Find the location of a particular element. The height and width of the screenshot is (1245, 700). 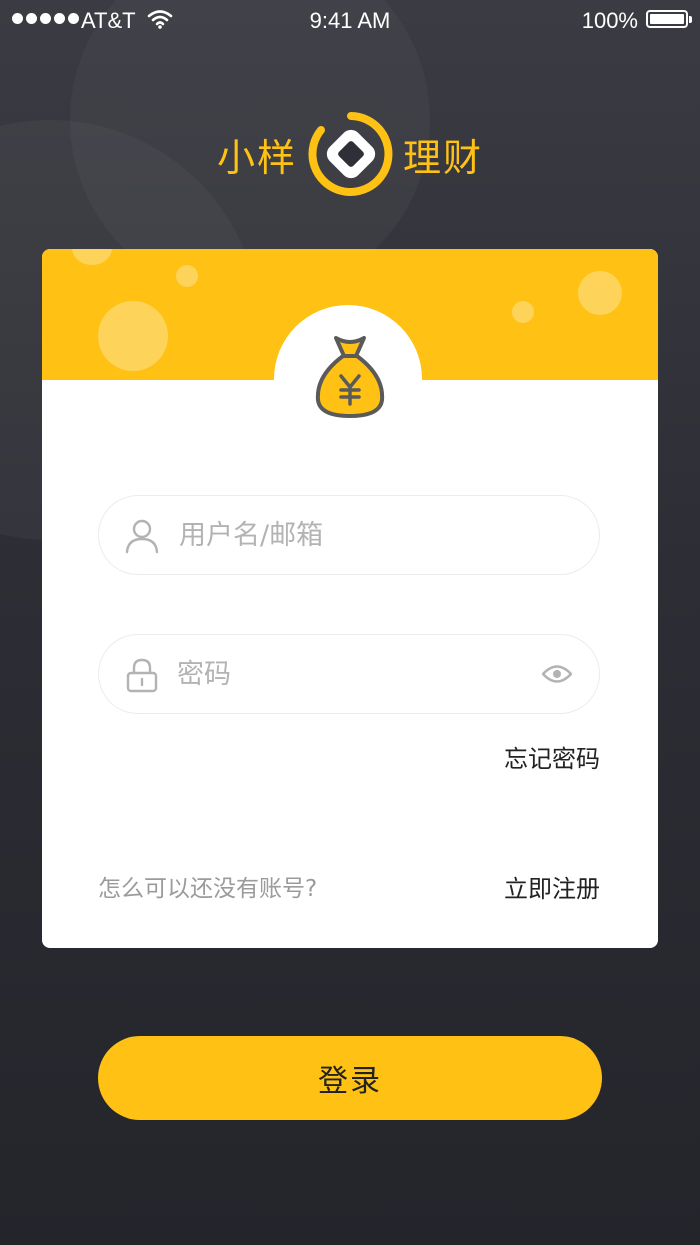

register-link: 立即注册 is located at coordinates (552, 886).